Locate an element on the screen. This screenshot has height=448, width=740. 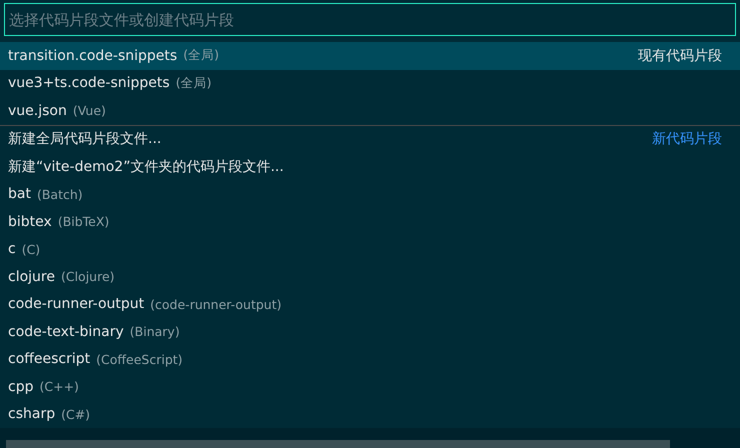
item-description: (Clojure) is located at coordinates (87, 276).